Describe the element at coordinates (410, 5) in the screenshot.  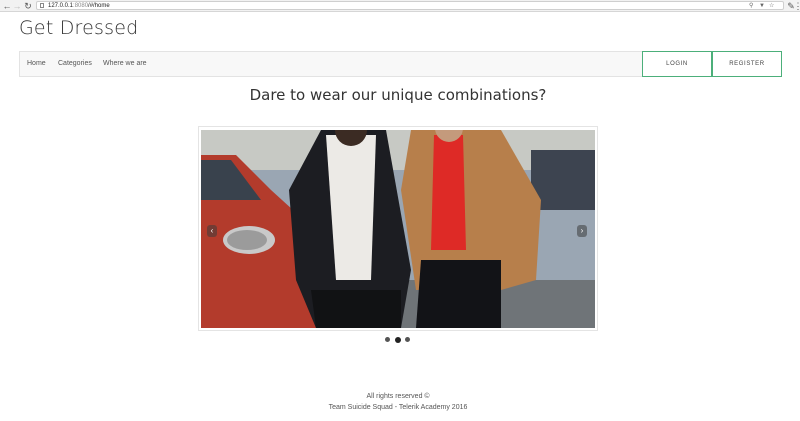
I see `address-bar: 127.0.0.1:8080/#/home ⚲ ▼ ☆` at that location.